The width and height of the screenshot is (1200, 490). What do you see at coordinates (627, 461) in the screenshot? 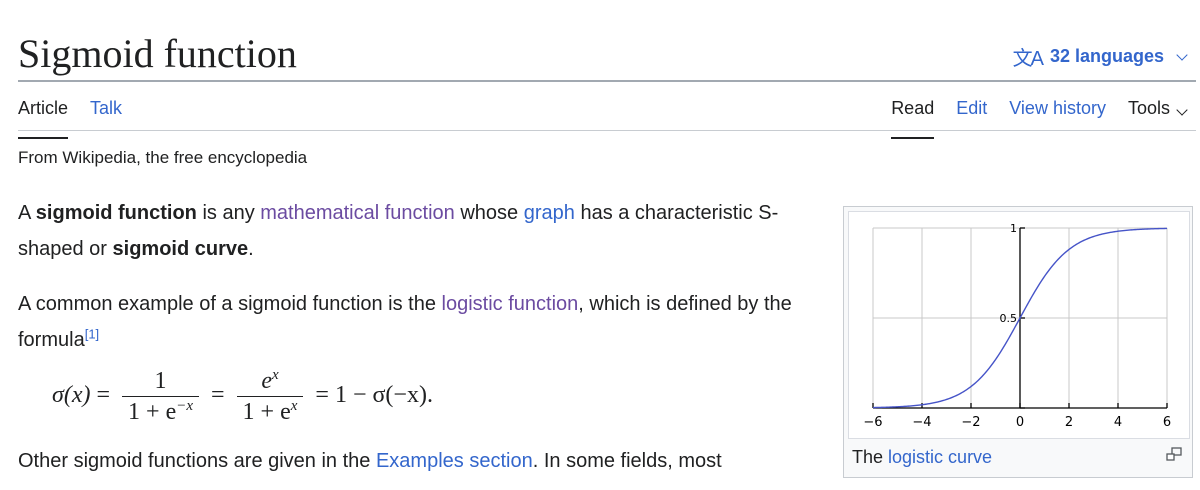
I see `text: . In some fields, most` at bounding box center [627, 461].